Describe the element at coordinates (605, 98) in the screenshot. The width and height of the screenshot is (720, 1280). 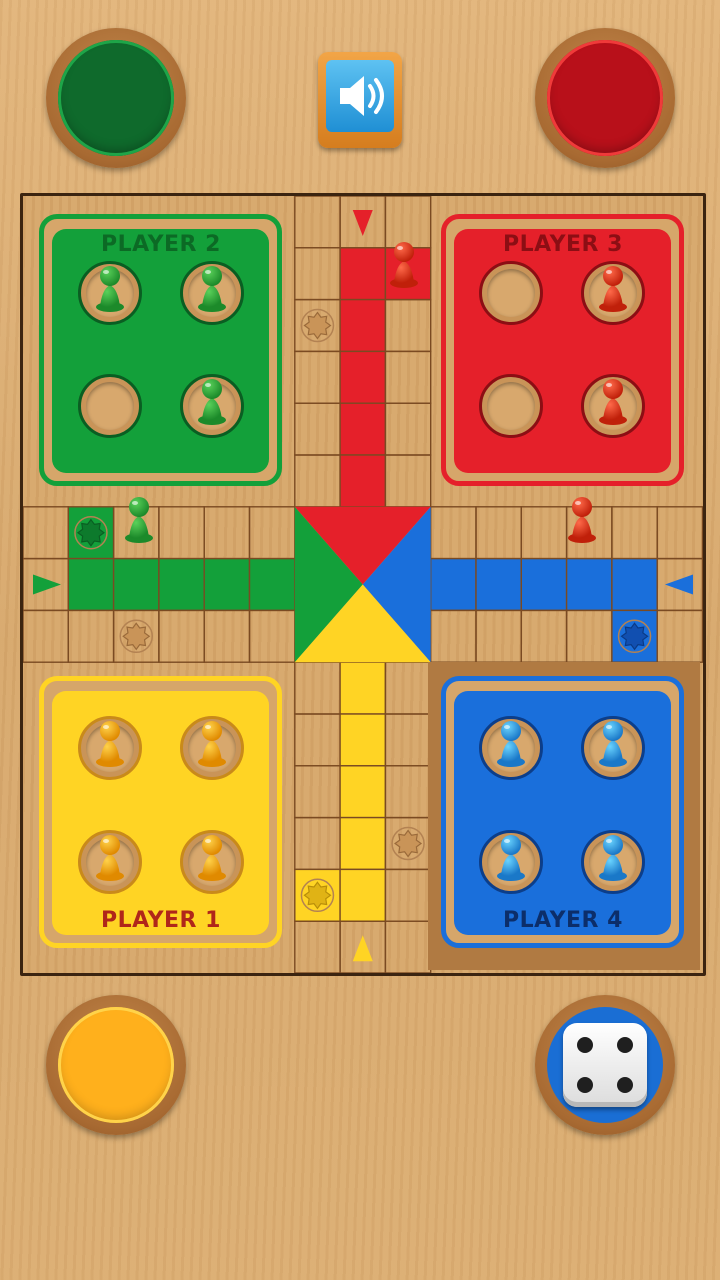
I see `player3-indicator` at that location.